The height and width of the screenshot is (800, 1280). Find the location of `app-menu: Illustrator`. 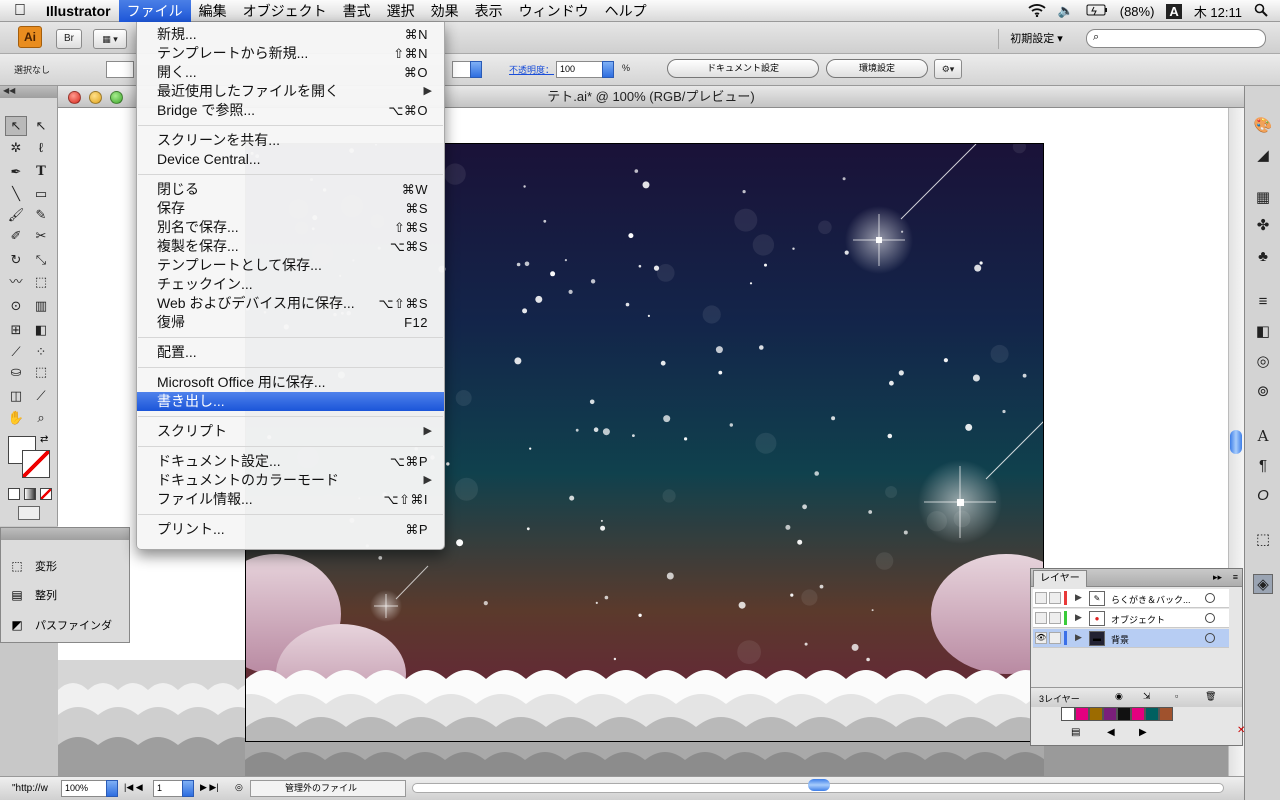

app-menu: Illustrator is located at coordinates (79, 11).